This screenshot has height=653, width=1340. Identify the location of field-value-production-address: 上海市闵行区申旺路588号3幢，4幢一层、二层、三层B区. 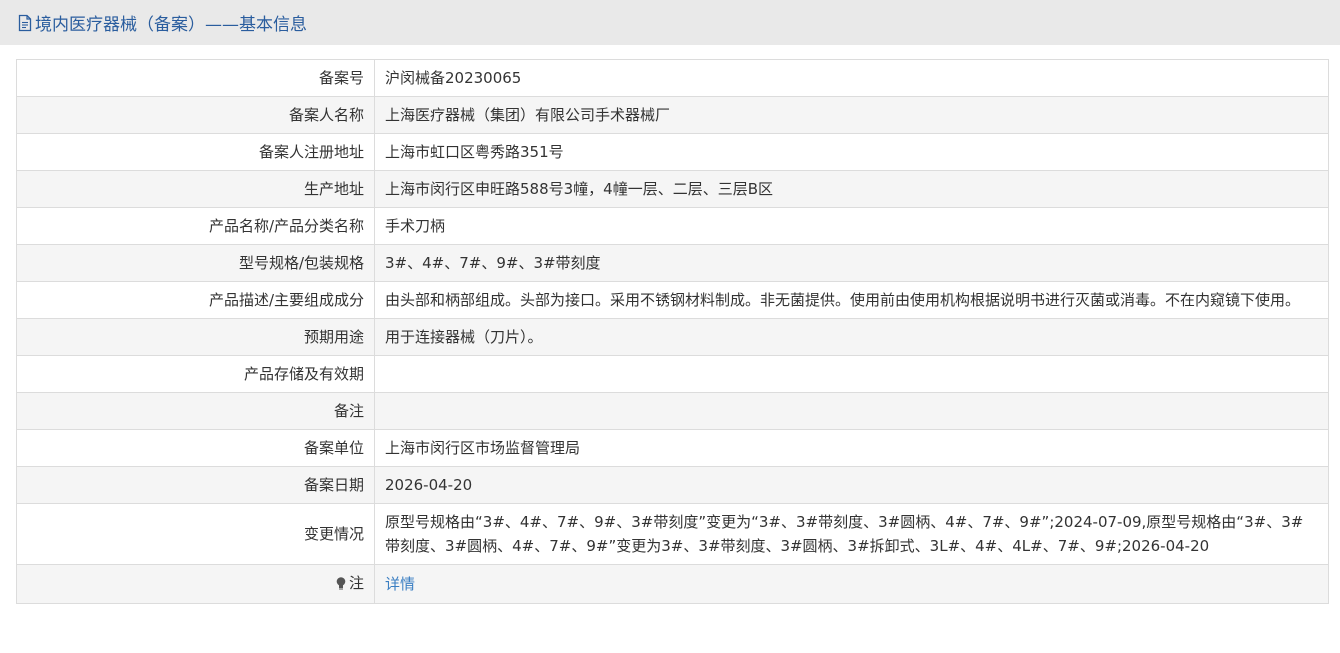
(851, 189).